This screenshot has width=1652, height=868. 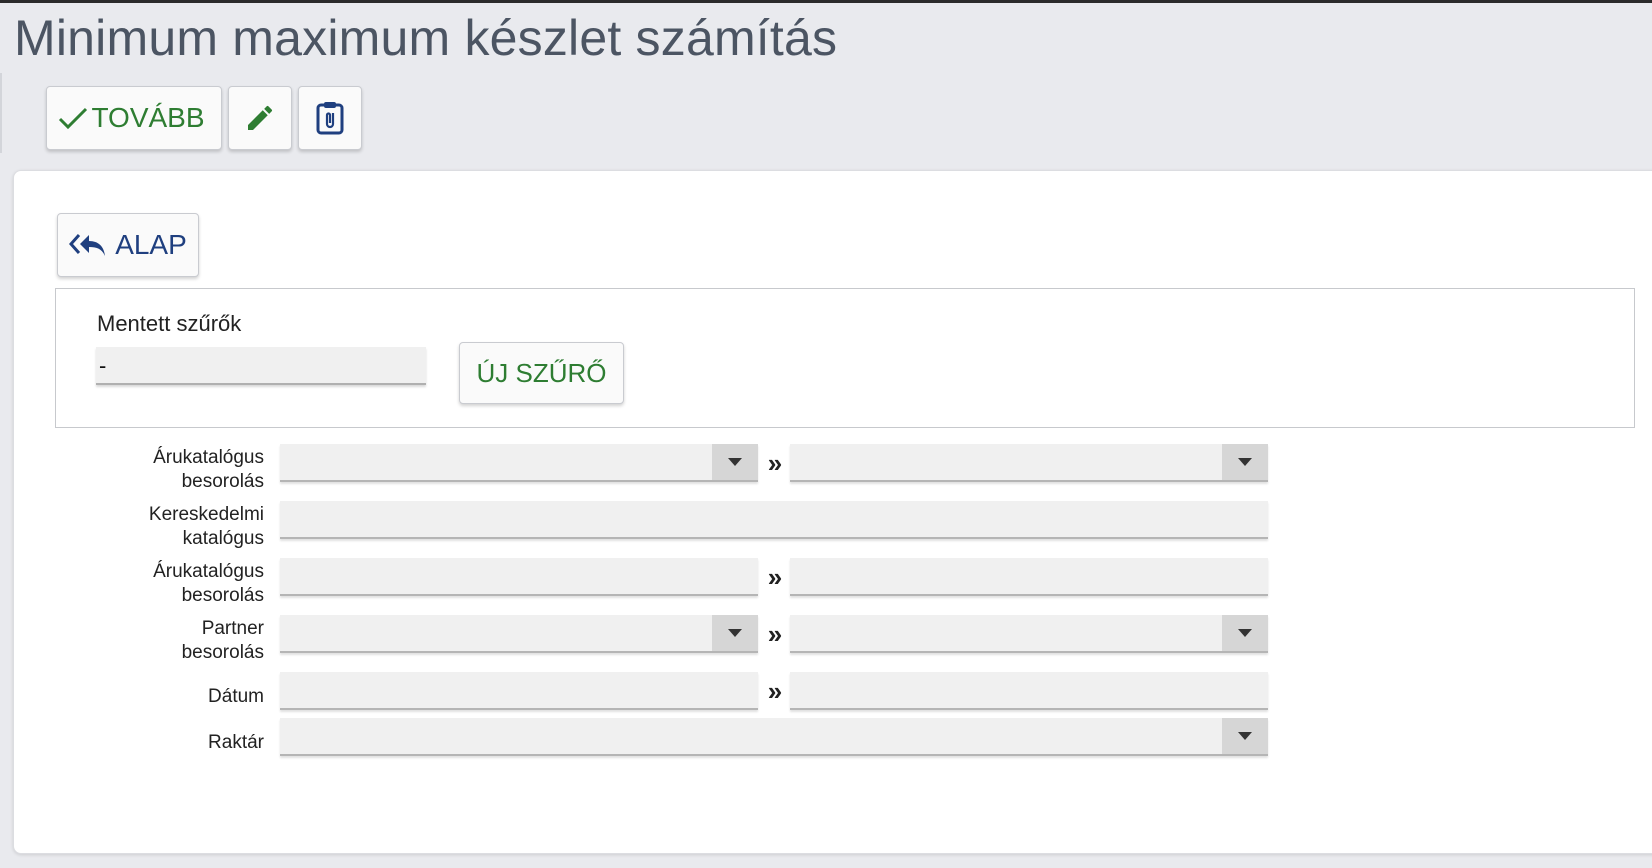 What do you see at coordinates (73, 118) in the screenshot?
I see `checkmark-icon` at bounding box center [73, 118].